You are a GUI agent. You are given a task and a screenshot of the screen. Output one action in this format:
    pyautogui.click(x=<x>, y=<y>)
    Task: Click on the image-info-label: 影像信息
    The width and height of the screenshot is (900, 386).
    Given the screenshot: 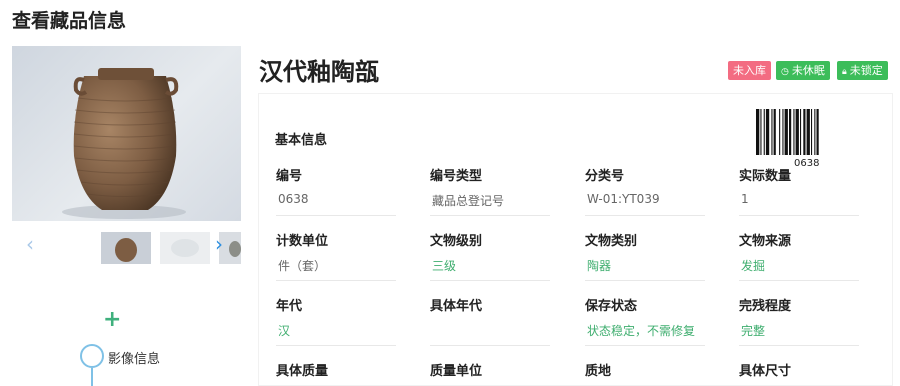 What is the action you would take?
    pyautogui.click(x=134, y=357)
    